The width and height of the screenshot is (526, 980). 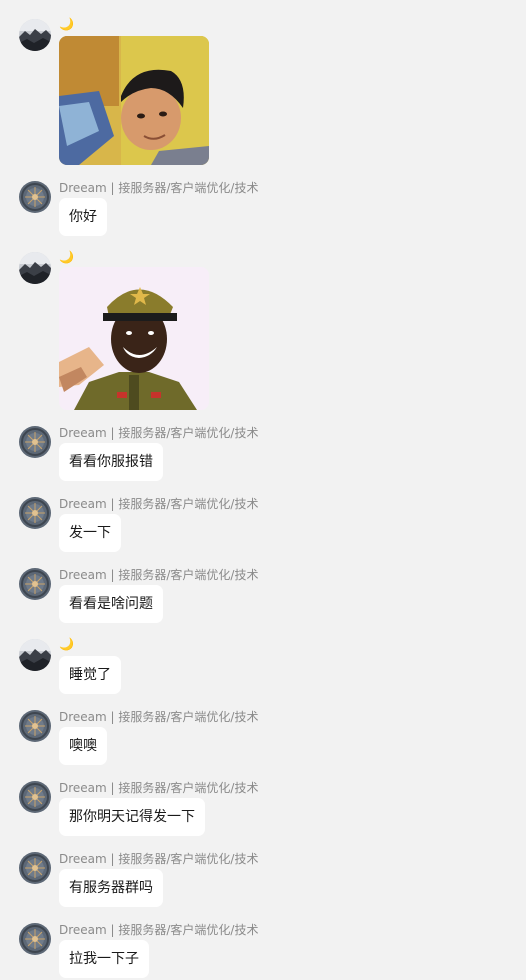 I want to click on message-bubble: 你好, so click(x=83, y=217).